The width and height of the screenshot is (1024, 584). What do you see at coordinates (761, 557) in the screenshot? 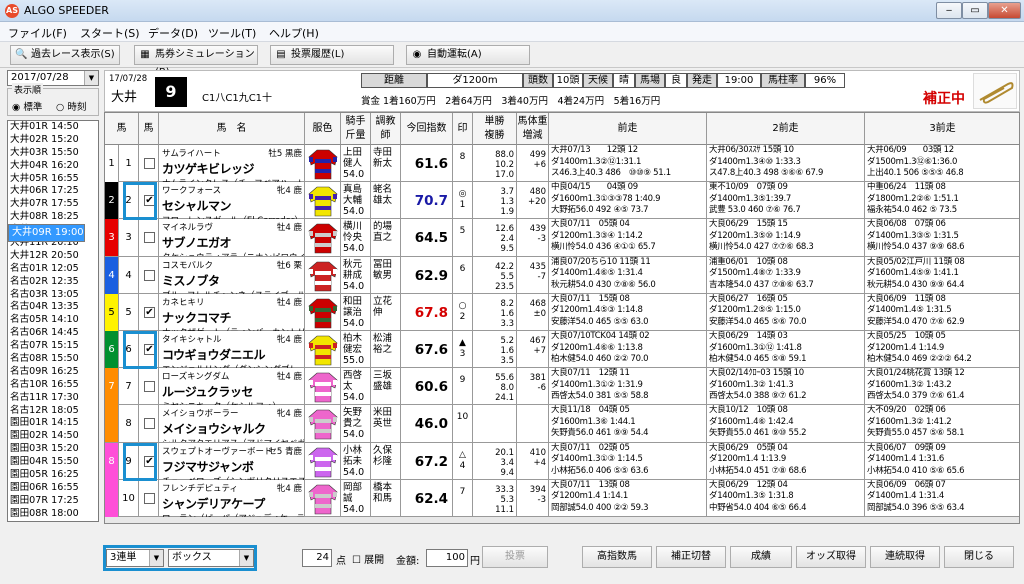
I see `results-button: 成績` at bounding box center [761, 557].